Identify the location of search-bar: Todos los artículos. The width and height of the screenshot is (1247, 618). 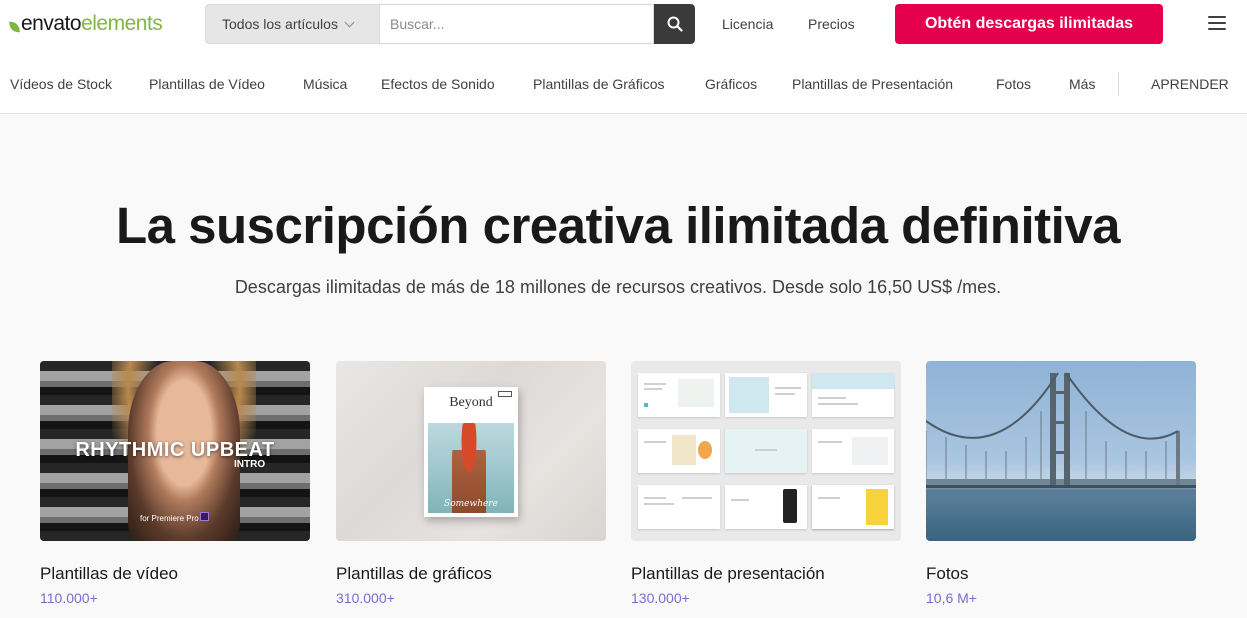
(450, 24).